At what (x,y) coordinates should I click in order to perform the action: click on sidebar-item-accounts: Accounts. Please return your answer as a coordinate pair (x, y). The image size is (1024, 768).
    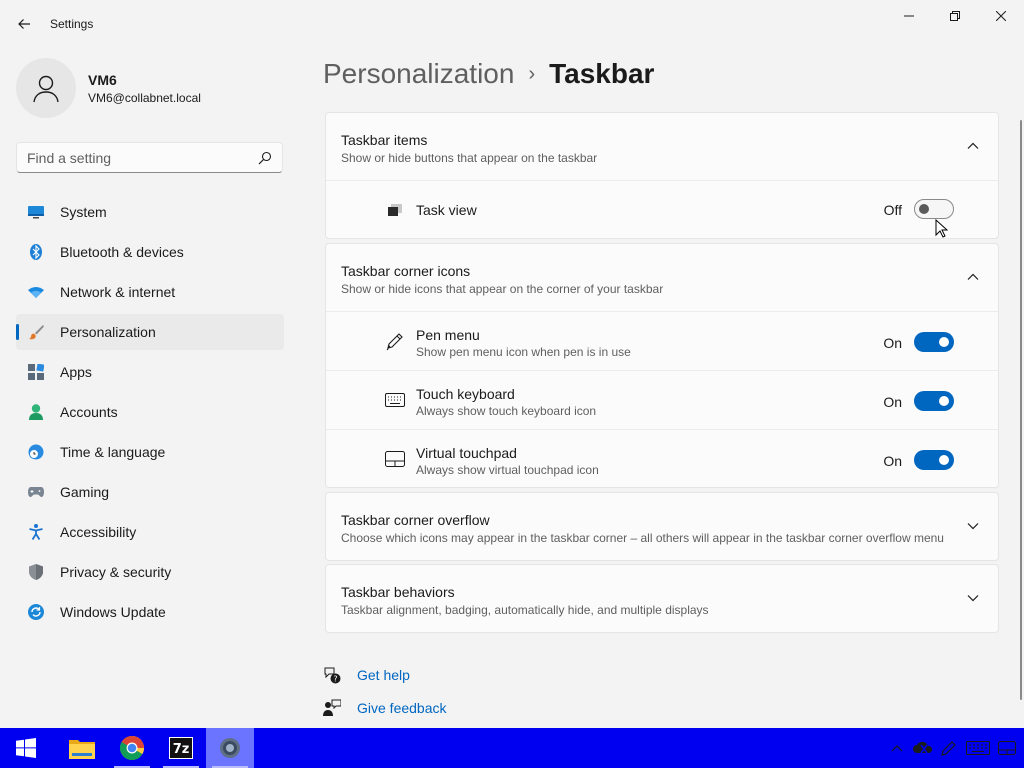
    Looking at the image, I should click on (150, 412).